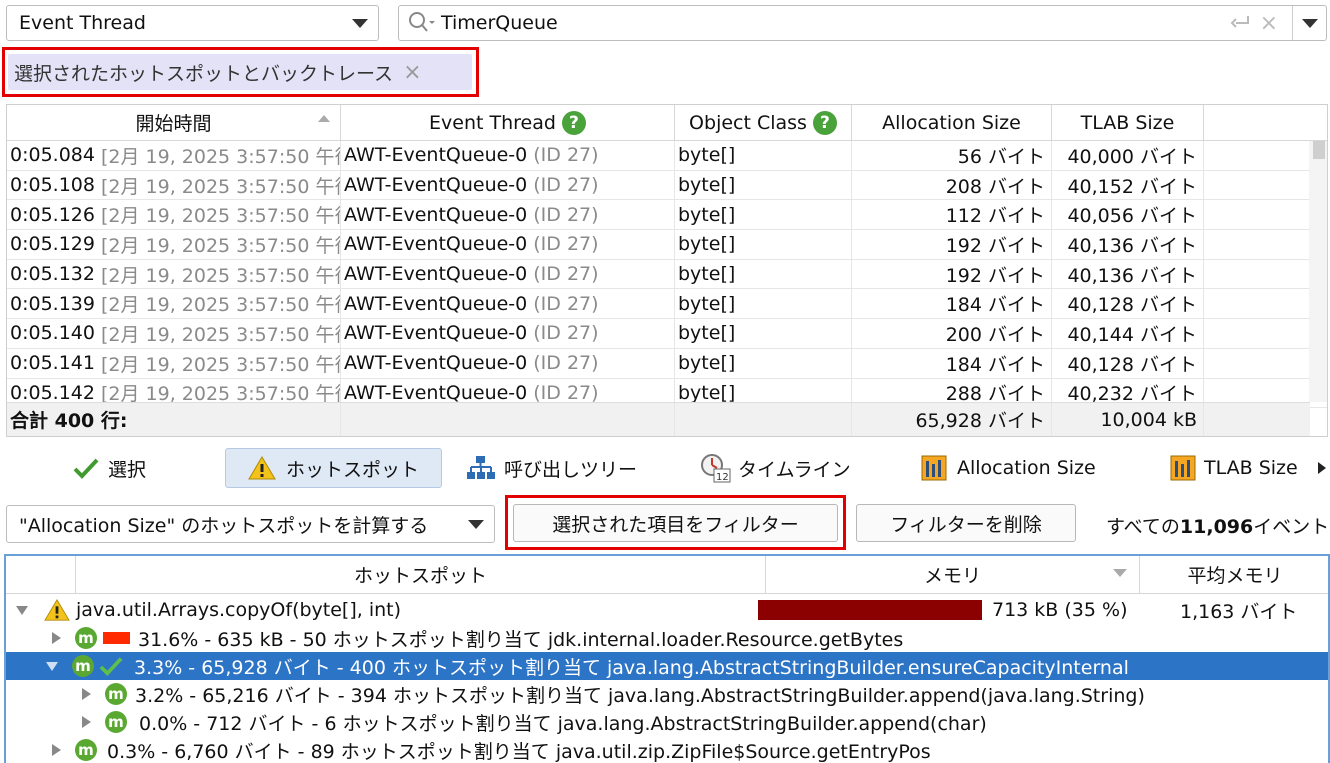 The height and width of the screenshot is (763, 1330). Describe the element at coordinates (763, 122) in the screenshot. I see `column-header-object-class: Object Class?` at that location.